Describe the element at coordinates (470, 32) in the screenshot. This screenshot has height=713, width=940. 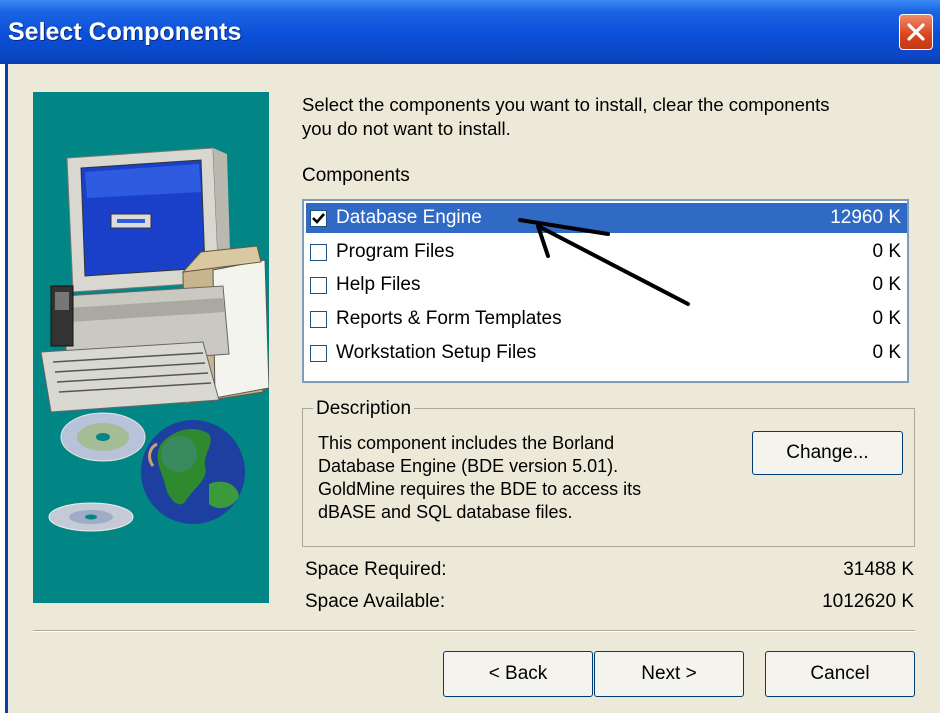
I see `title-bar: Select Components` at that location.